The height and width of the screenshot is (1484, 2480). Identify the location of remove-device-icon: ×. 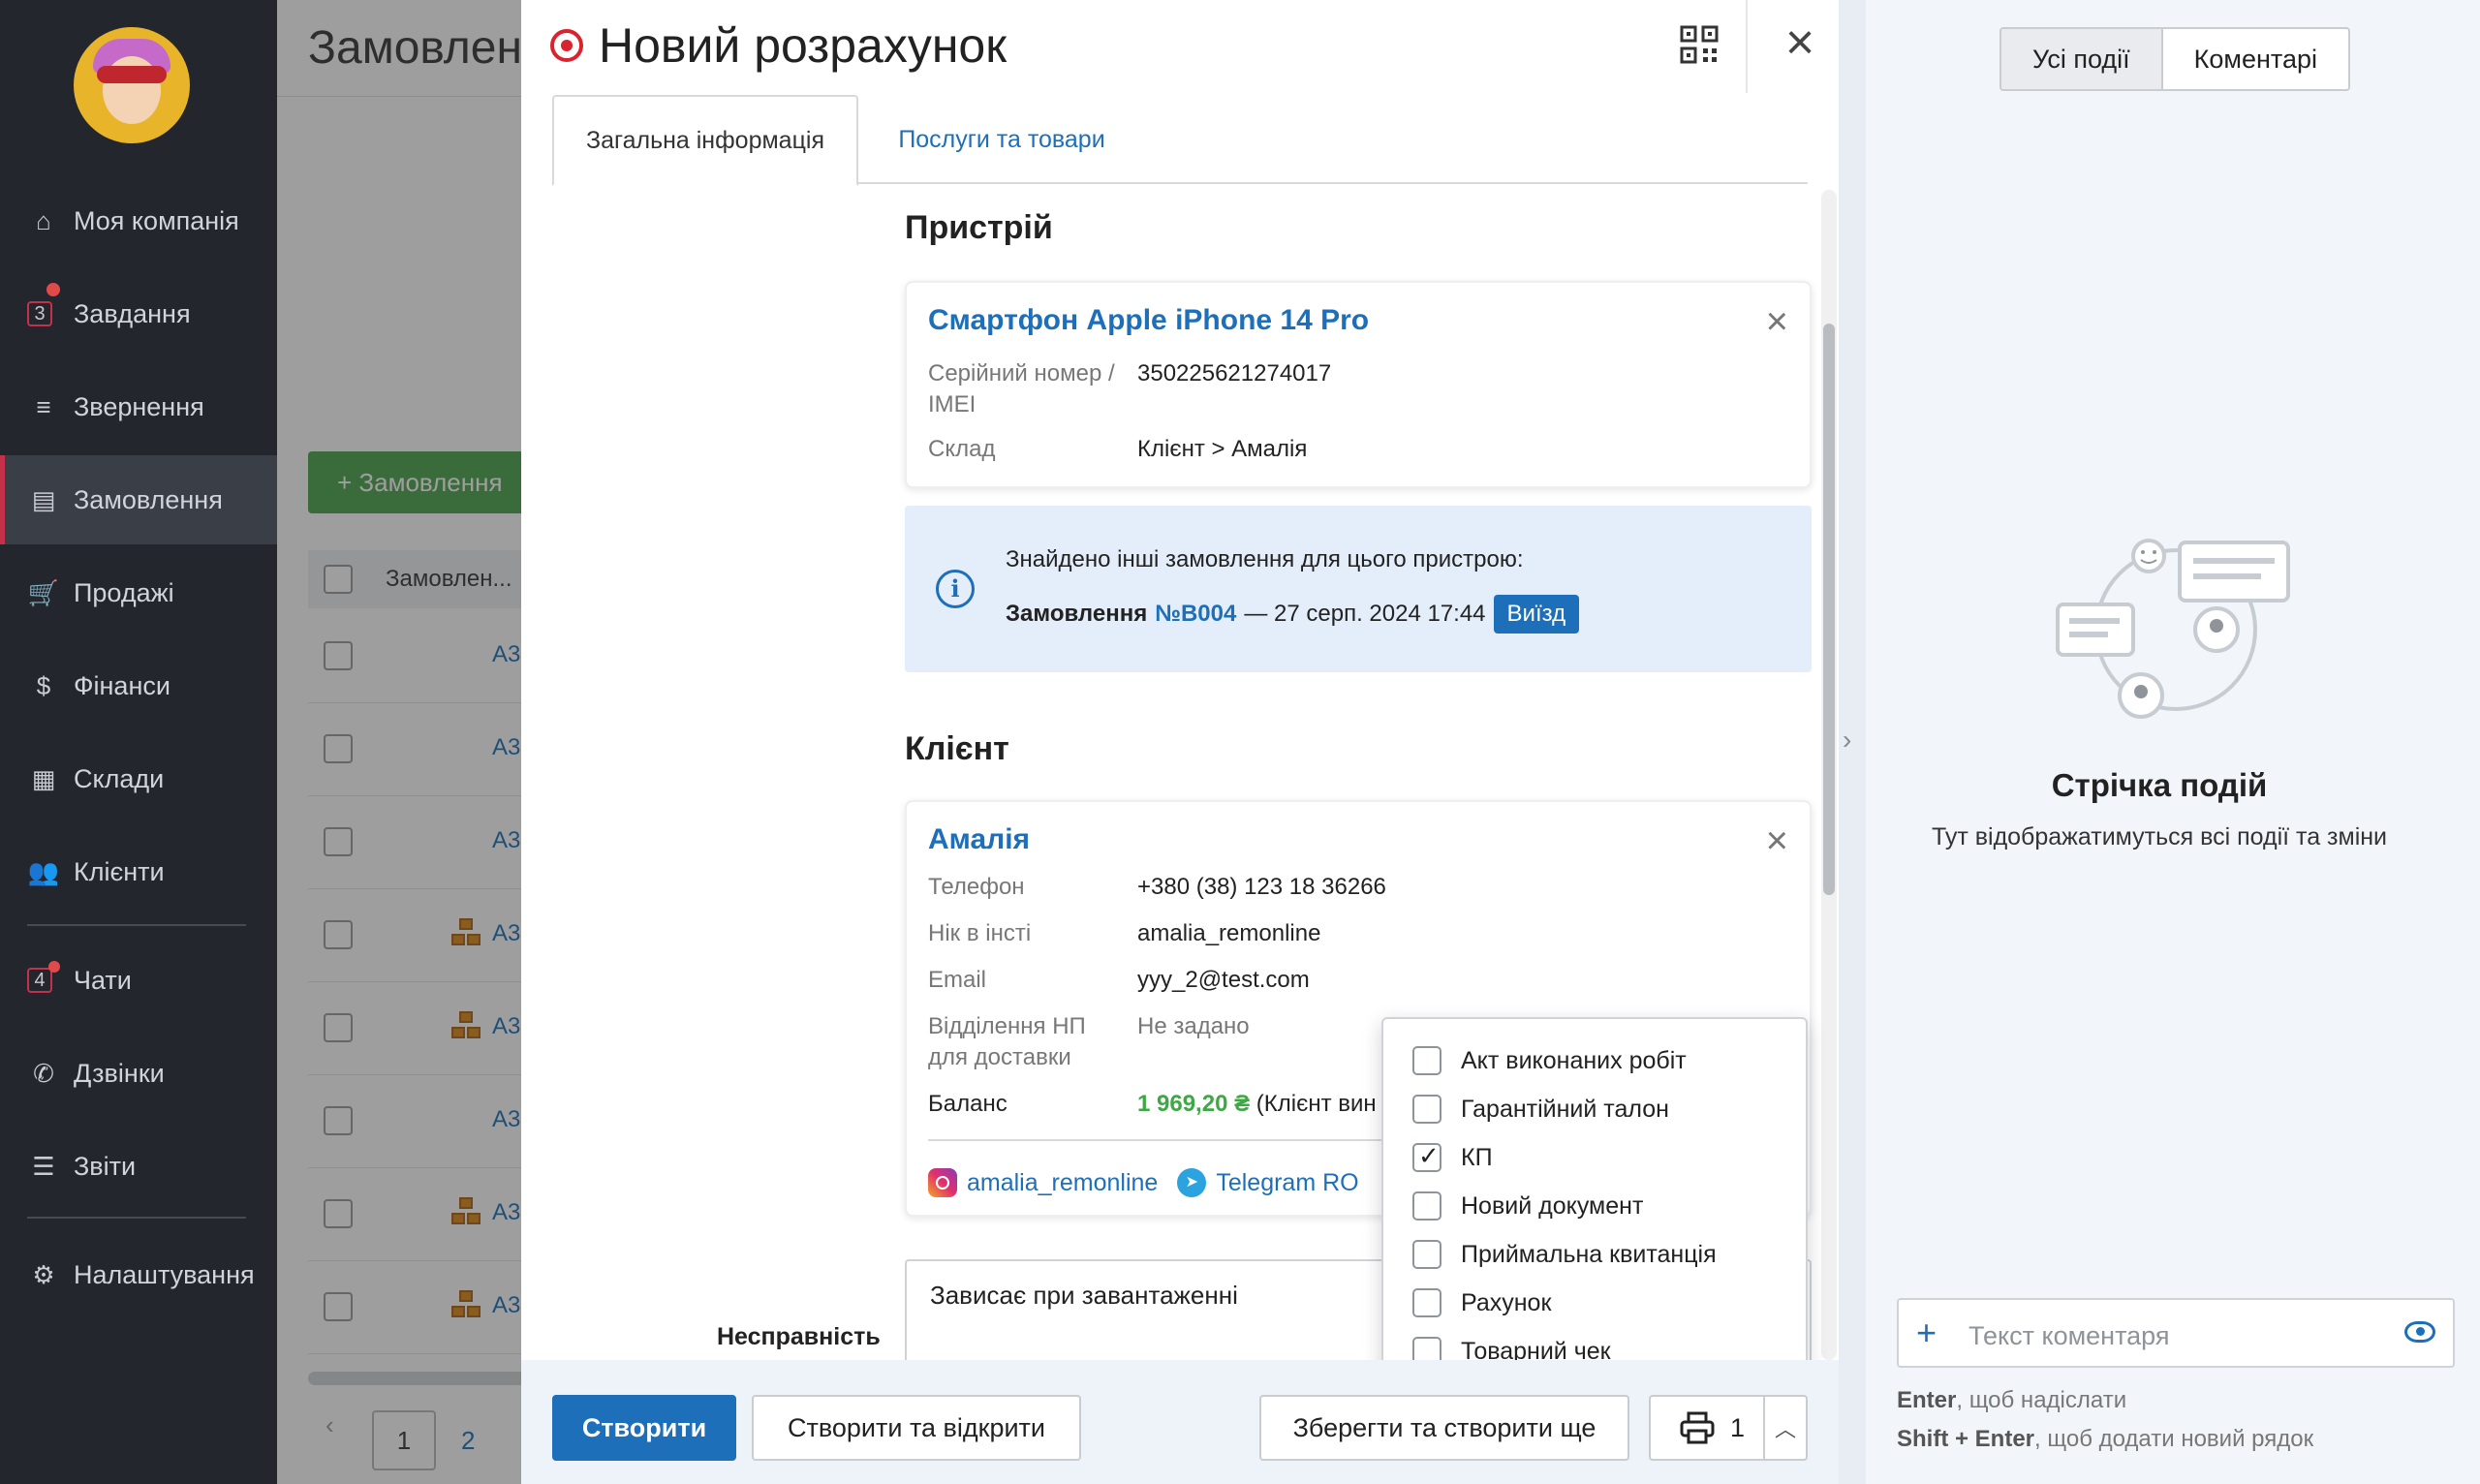
(1777, 322).